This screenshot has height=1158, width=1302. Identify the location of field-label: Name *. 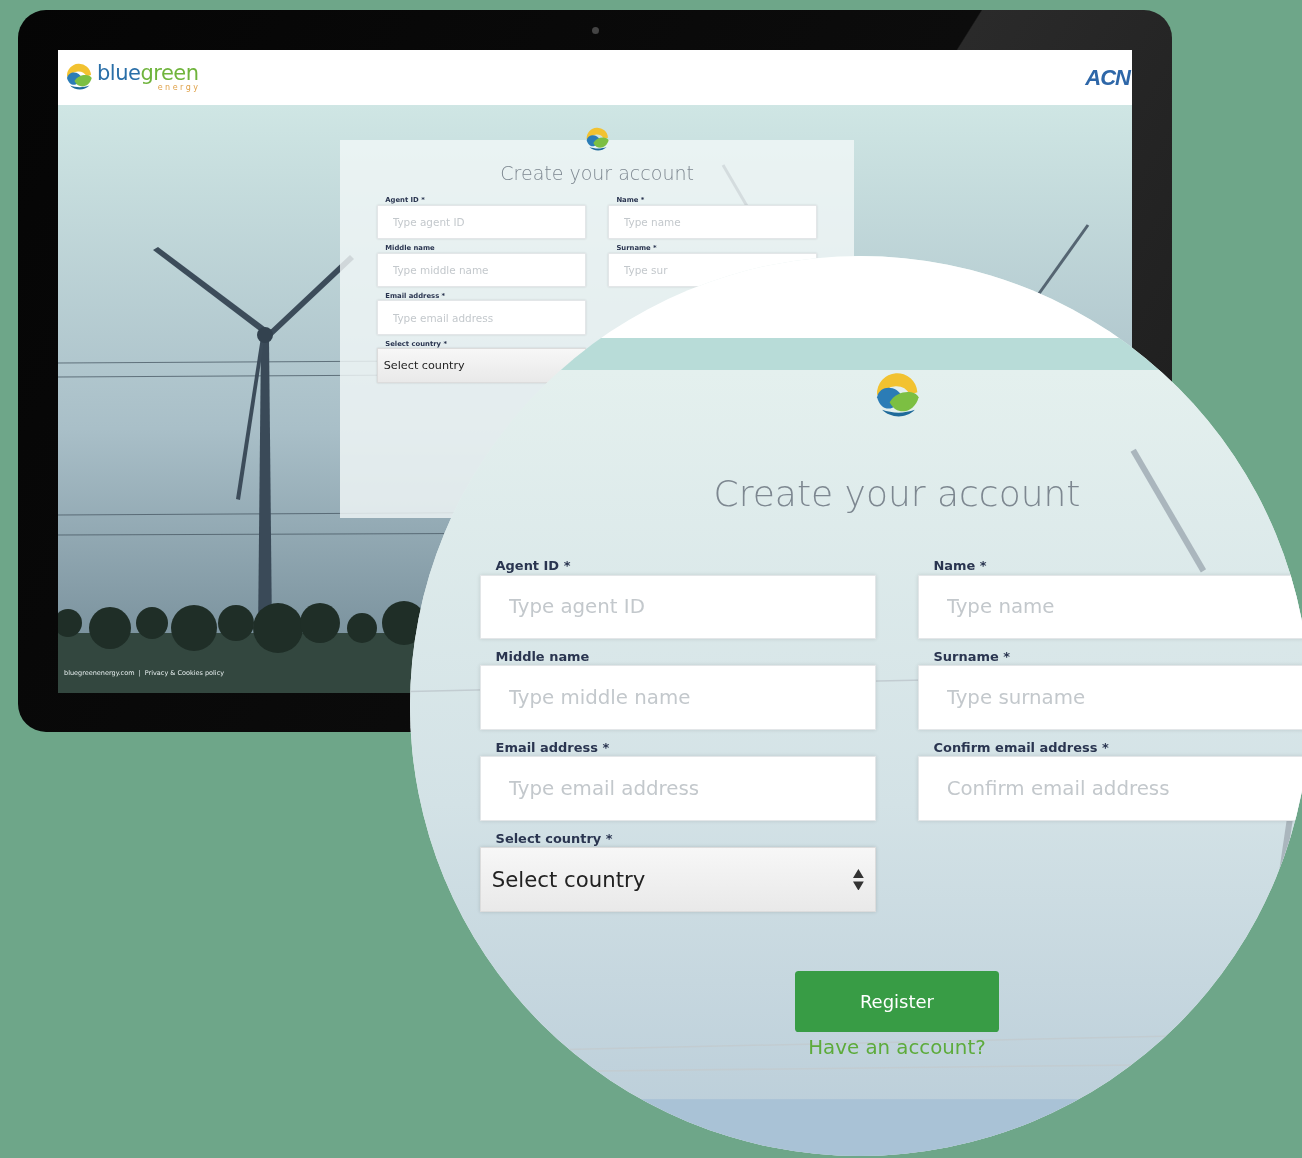
(960, 566).